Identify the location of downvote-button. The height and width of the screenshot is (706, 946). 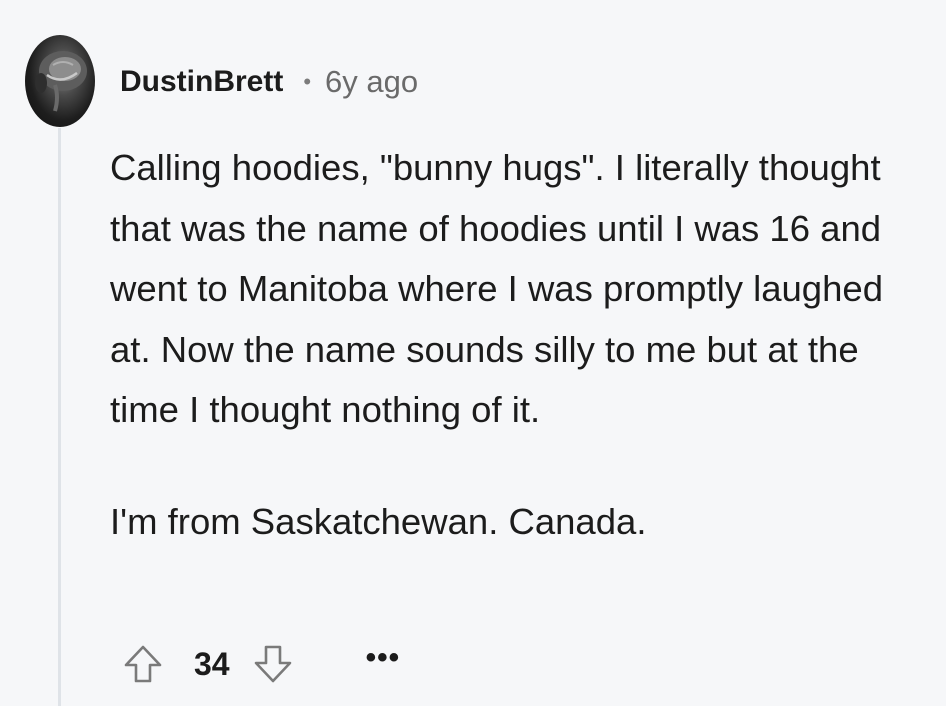
(273, 664).